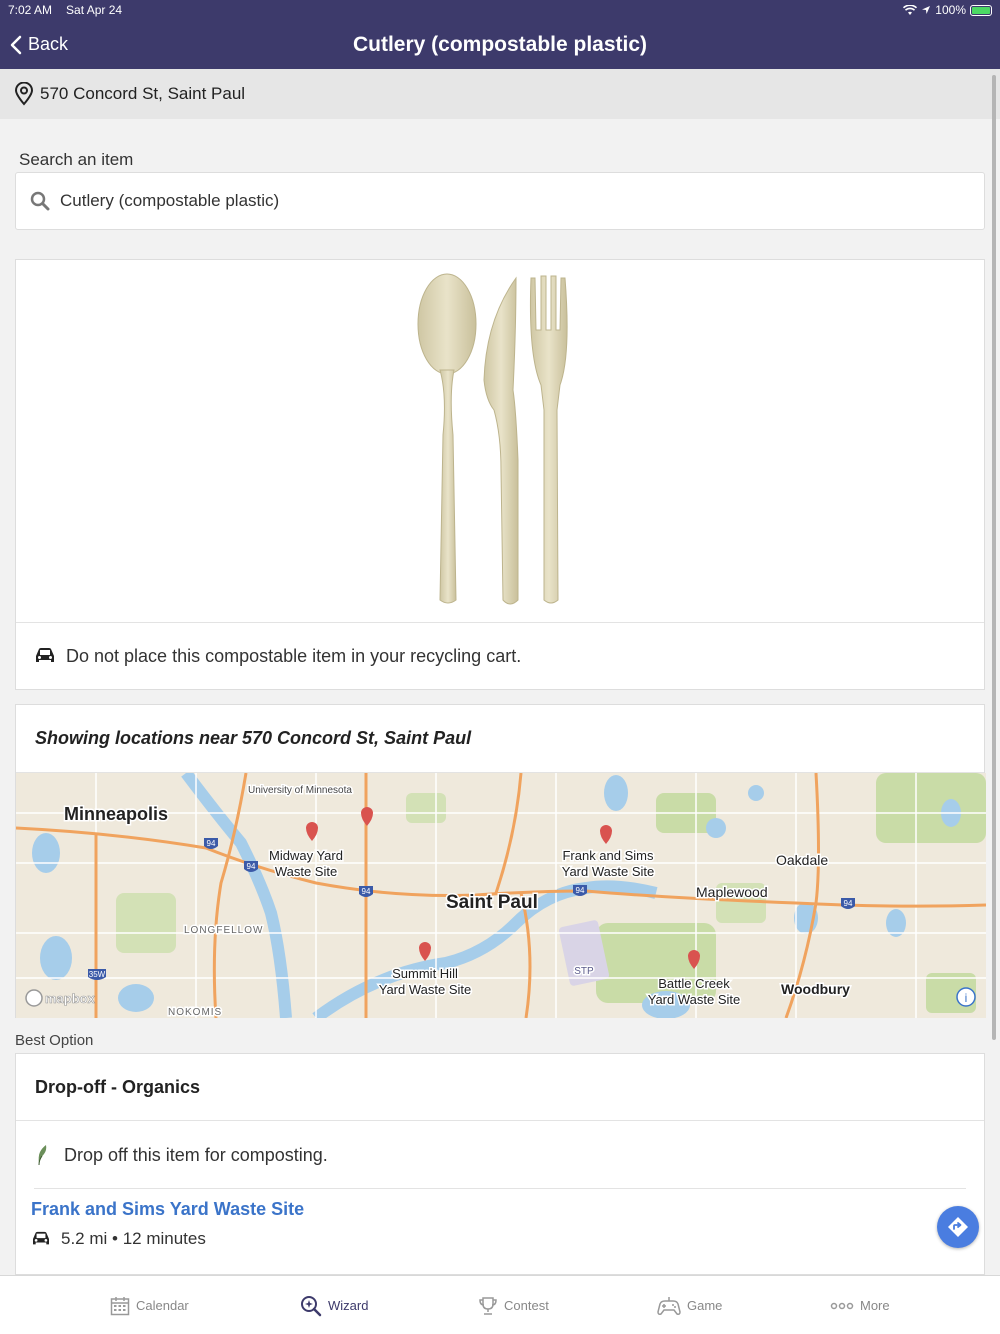 The width and height of the screenshot is (1000, 1334). Describe the element at coordinates (94, 10) in the screenshot. I see `status-date: Sat Apr 24` at that location.